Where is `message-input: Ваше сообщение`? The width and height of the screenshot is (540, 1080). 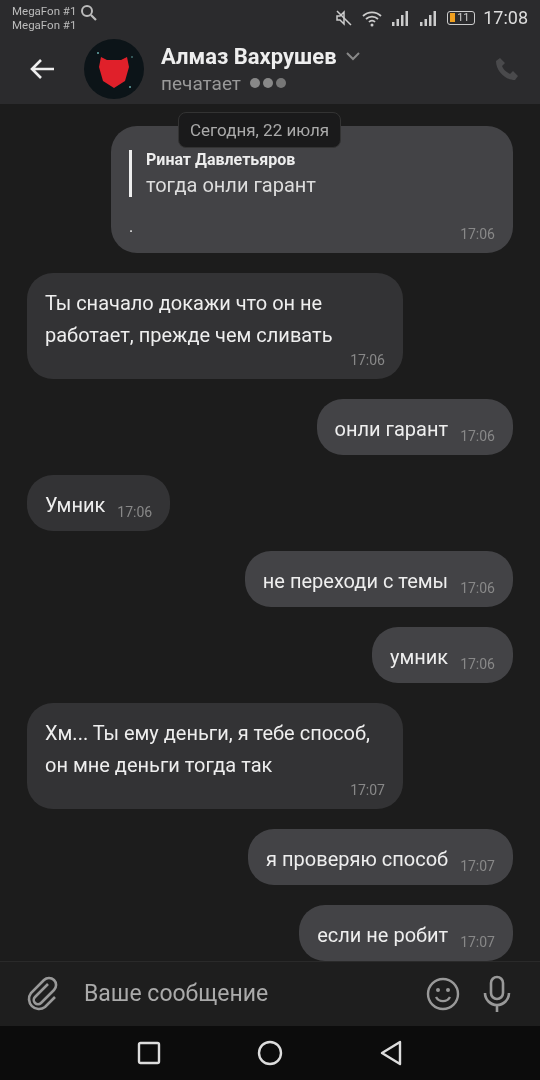
message-input: Ваше сообщение is located at coordinates (243, 994).